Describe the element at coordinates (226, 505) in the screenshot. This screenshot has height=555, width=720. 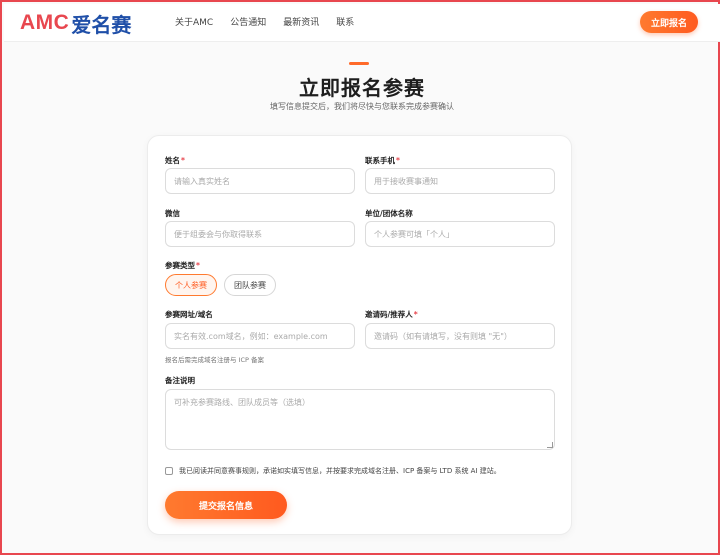
I see `submit-button: 提交报名信息` at that location.